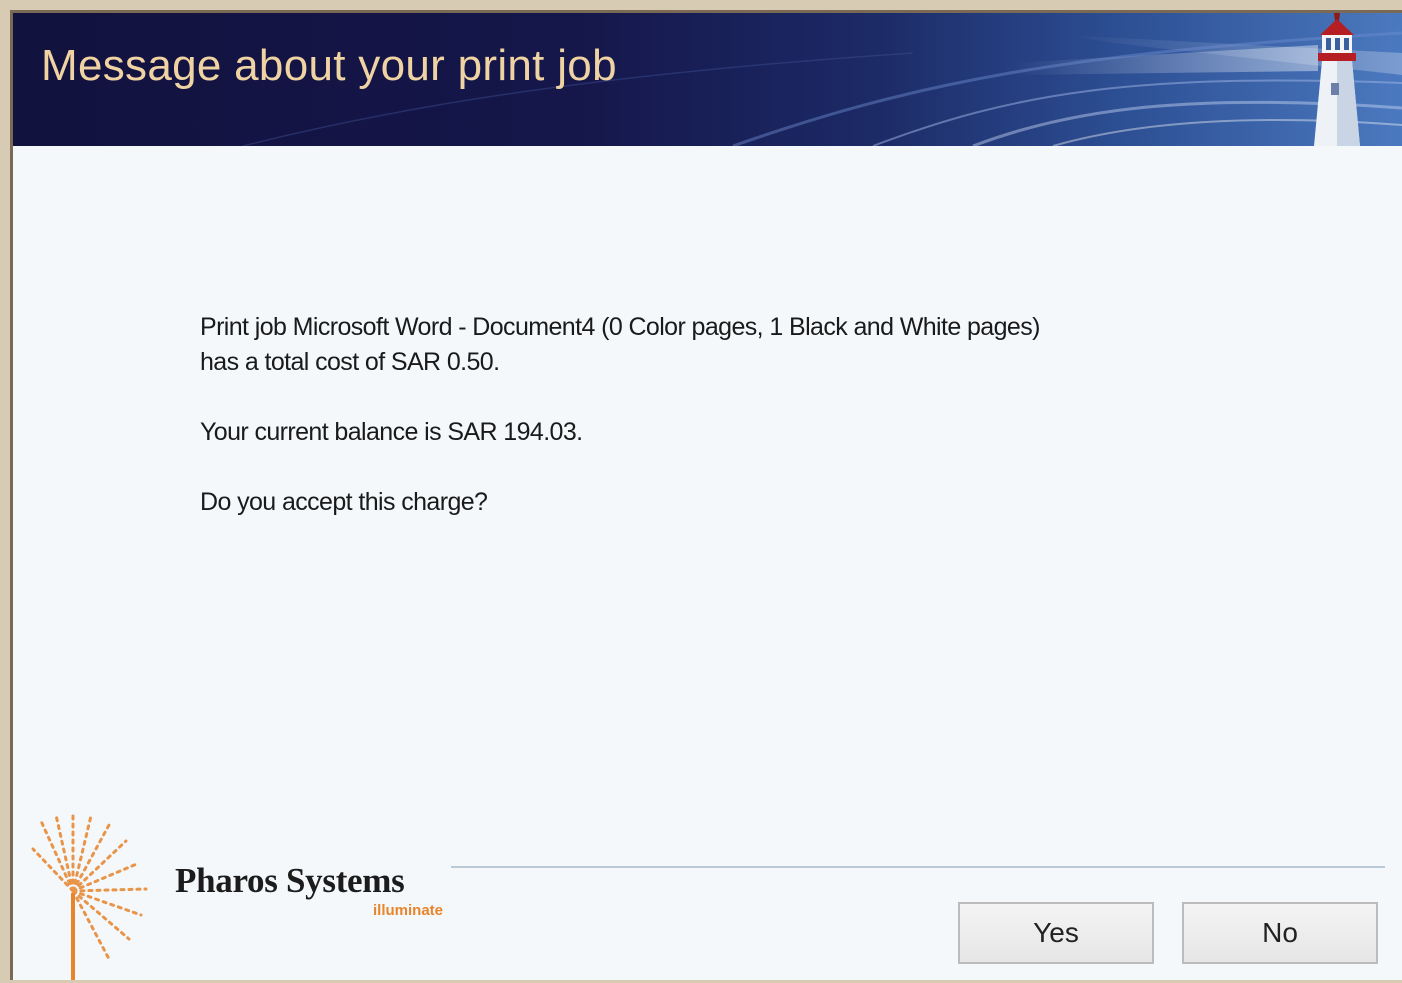  I want to click on pharos-burst-logo-icon, so click(89, 895).